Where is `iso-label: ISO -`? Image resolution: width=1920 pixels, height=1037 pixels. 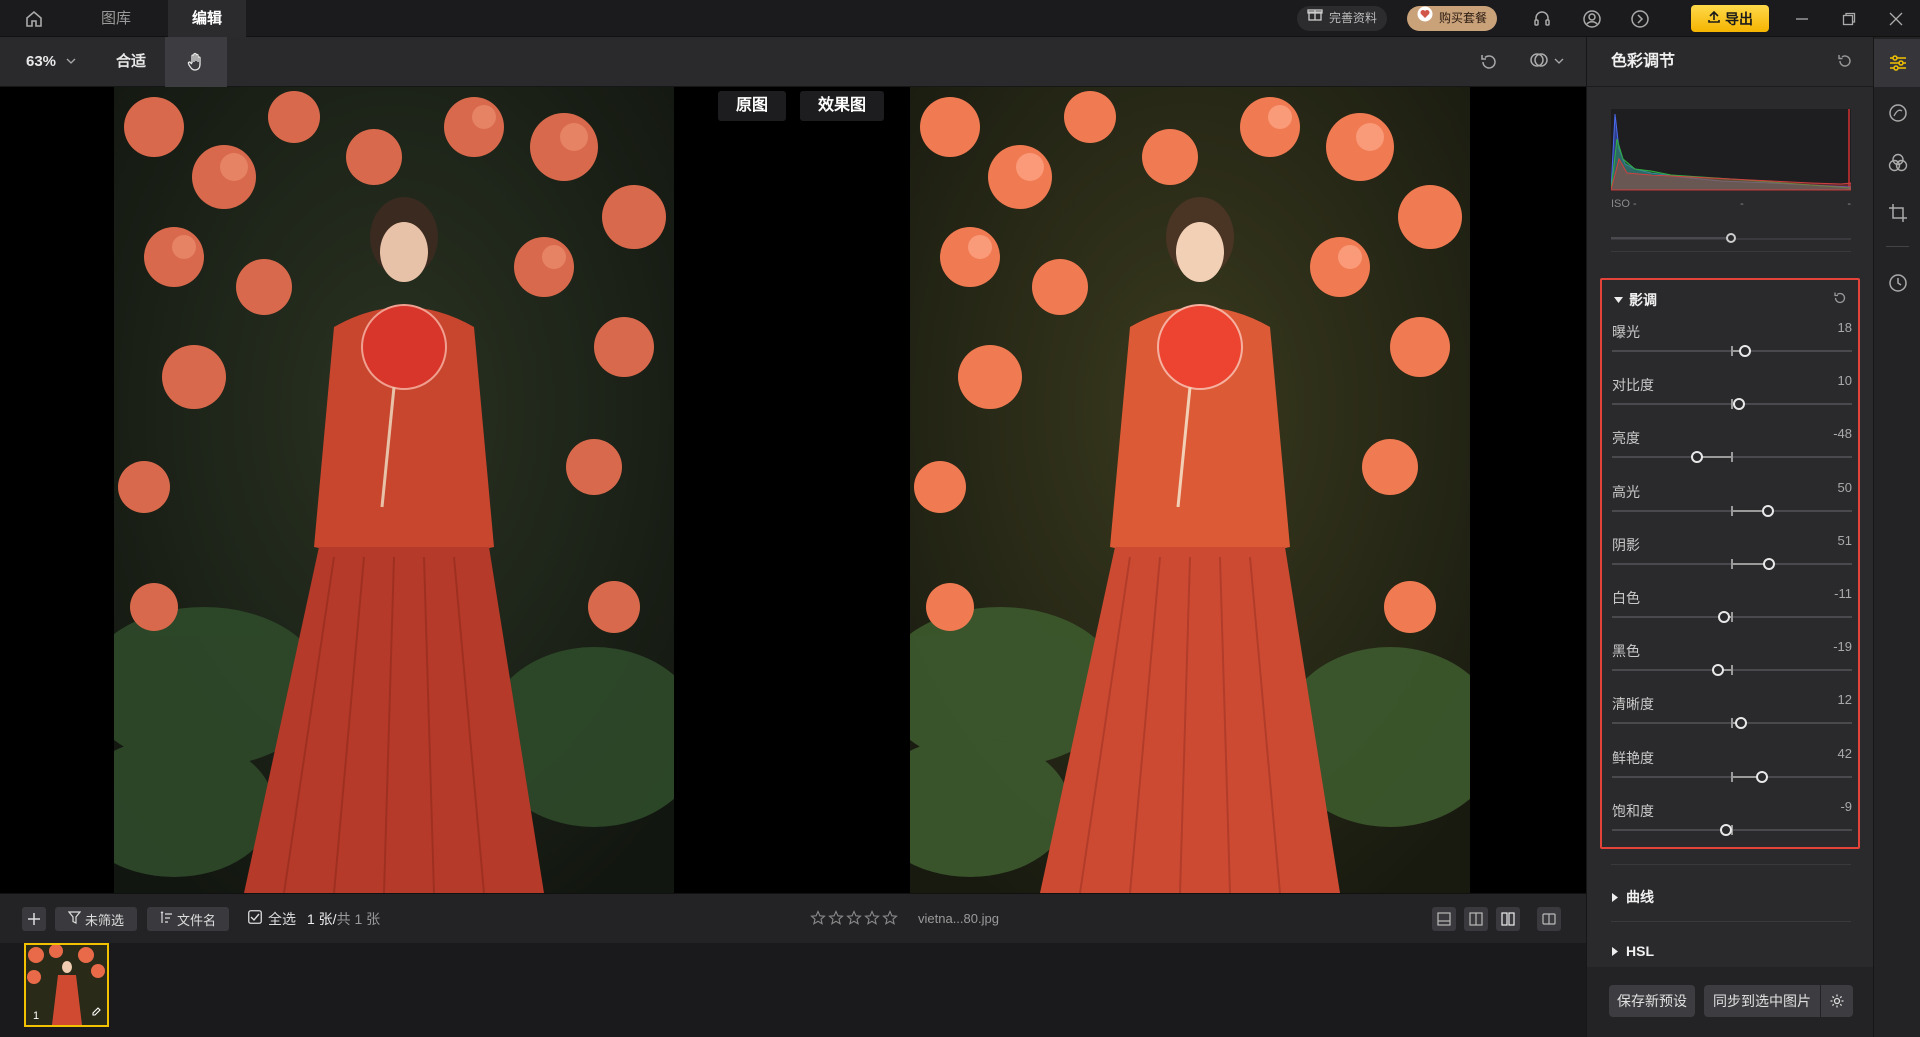
iso-label: ISO - is located at coordinates (1624, 204).